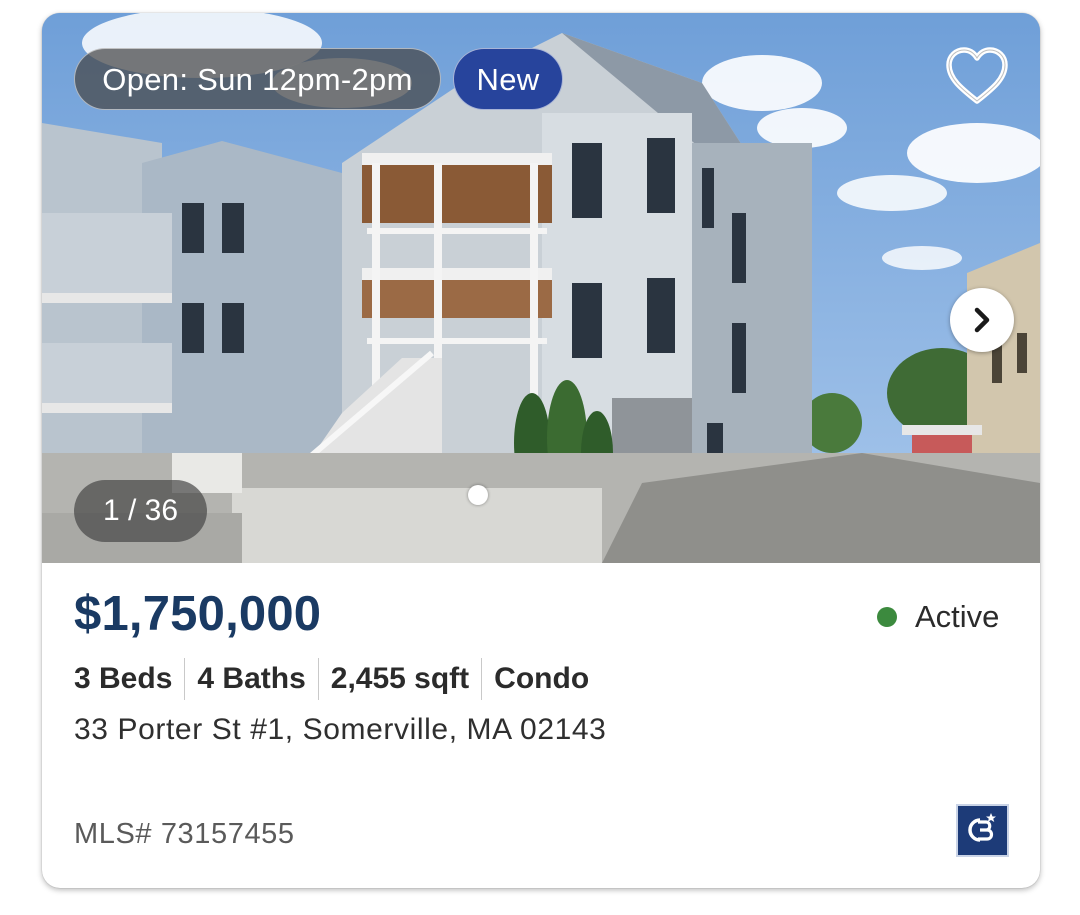 The width and height of the screenshot is (1080, 915). Describe the element at coordinates (887, 617) in the screenshot. I see `status-dot-icon` at that location.